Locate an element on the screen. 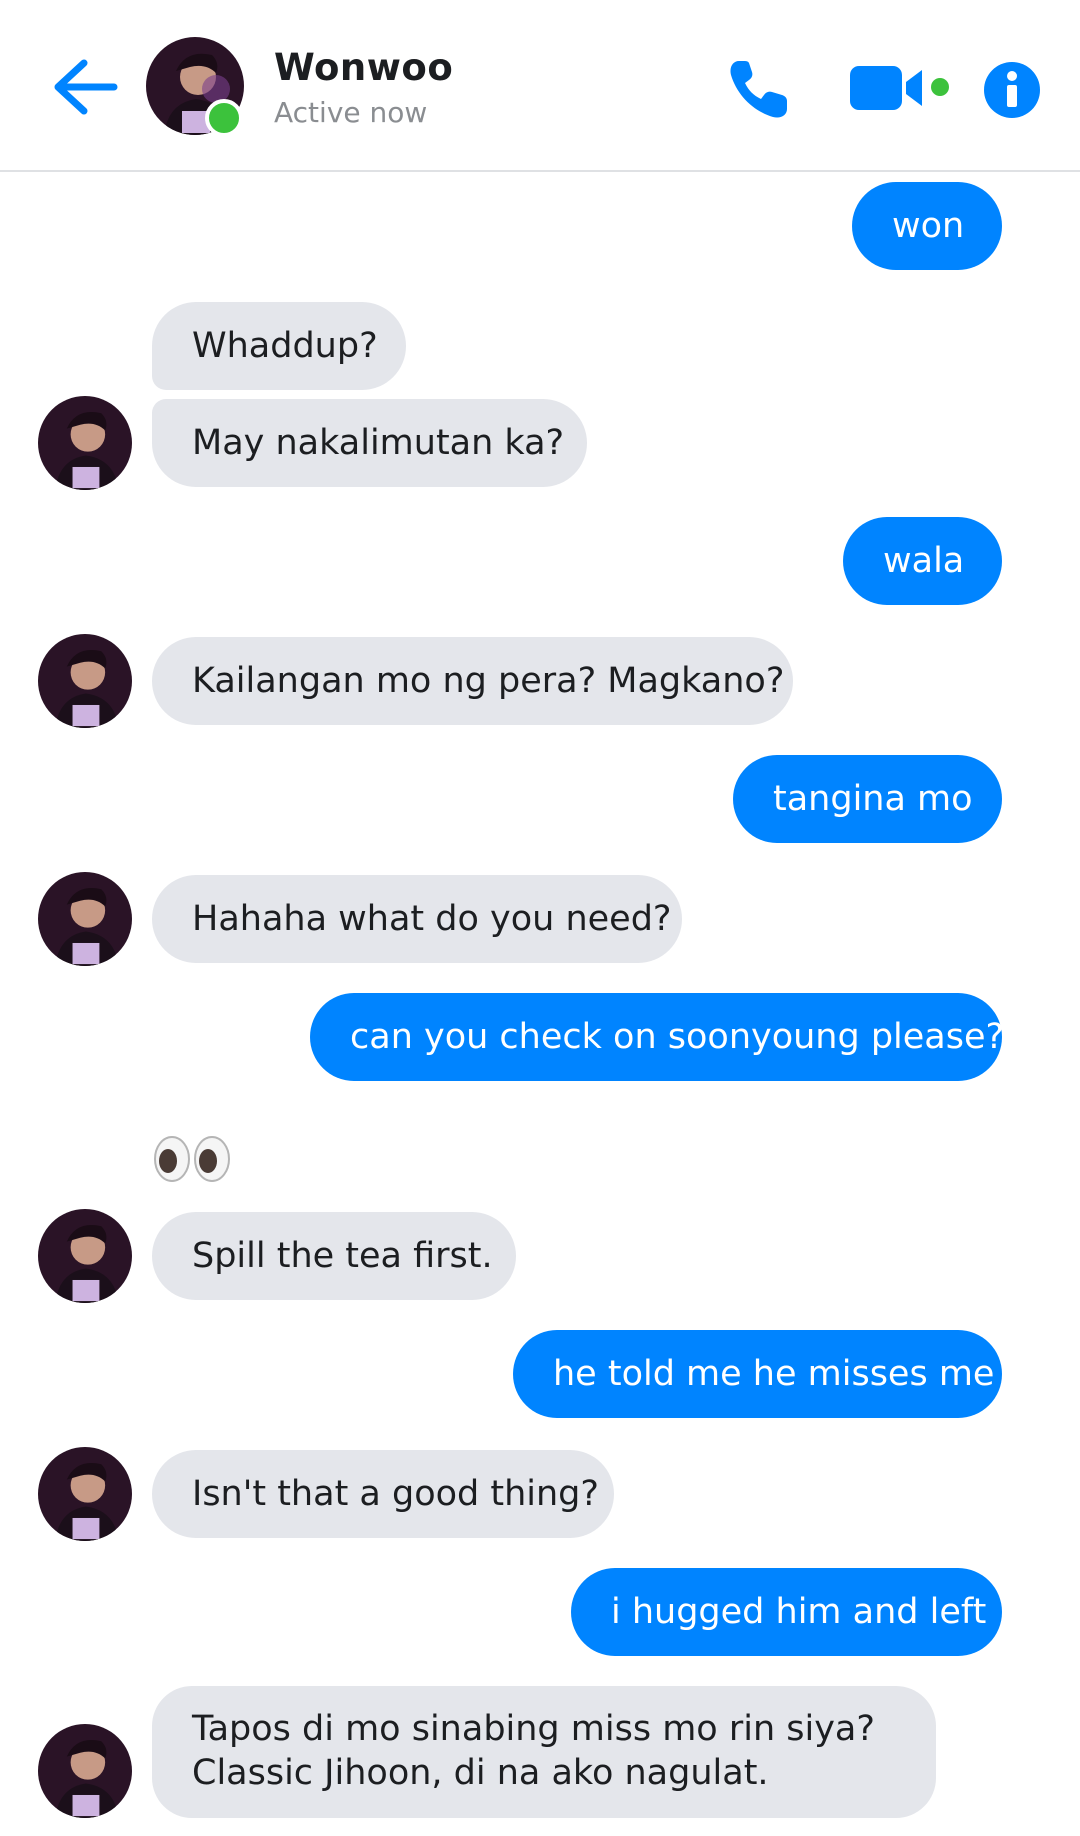  conversation-header: Wonwoo Active now is located at coordinates (540, 86).